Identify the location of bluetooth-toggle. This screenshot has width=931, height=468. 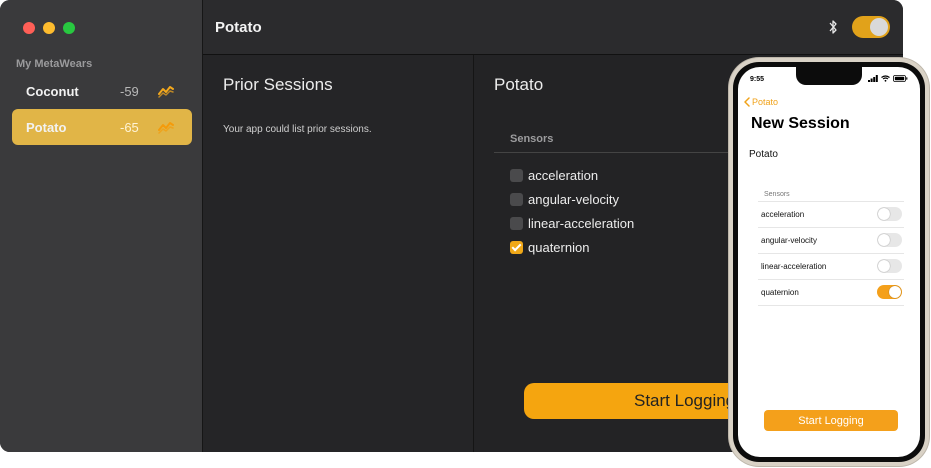
(871, 27).